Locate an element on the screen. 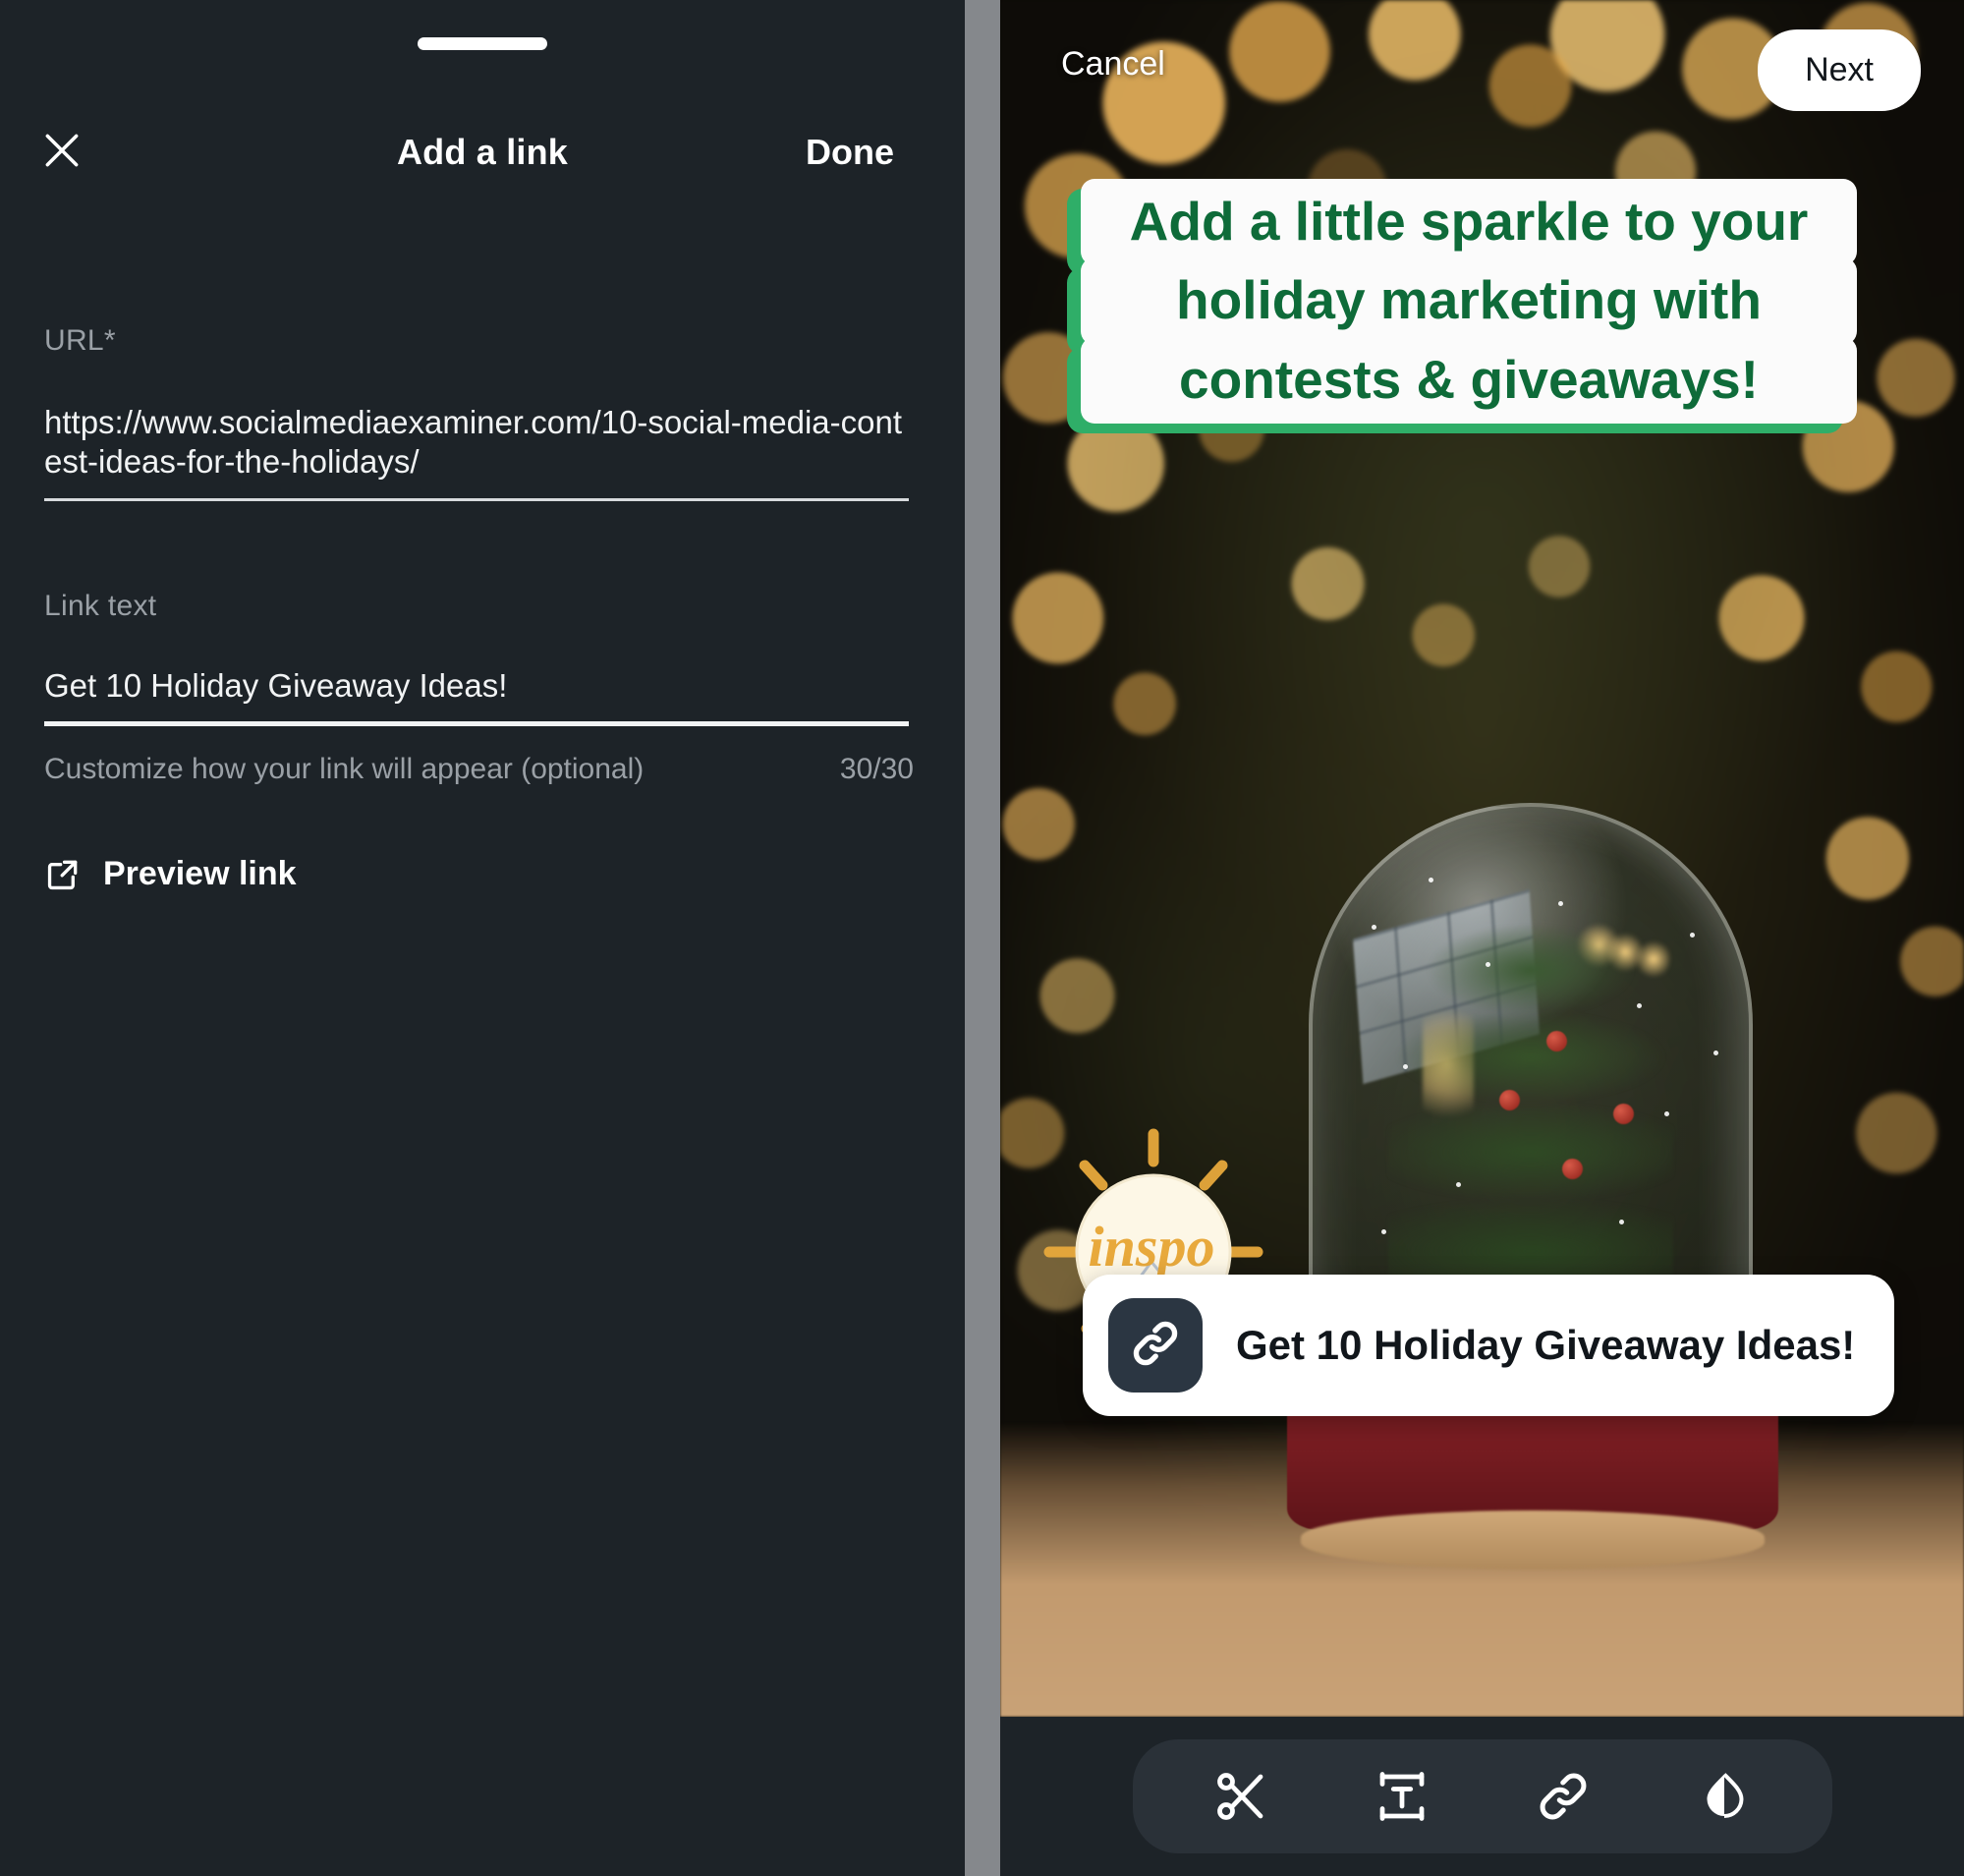  cancel-button: Cancel is located at coordinates (1113, 64).